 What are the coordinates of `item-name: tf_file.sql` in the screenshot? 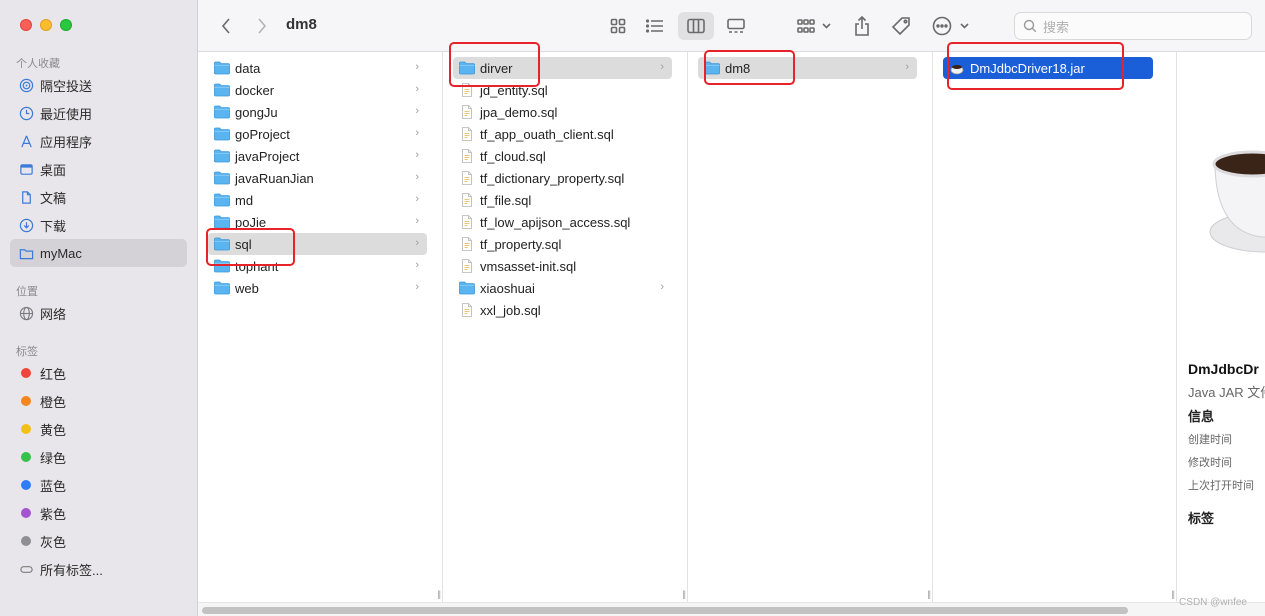 It's located at (506, 200).